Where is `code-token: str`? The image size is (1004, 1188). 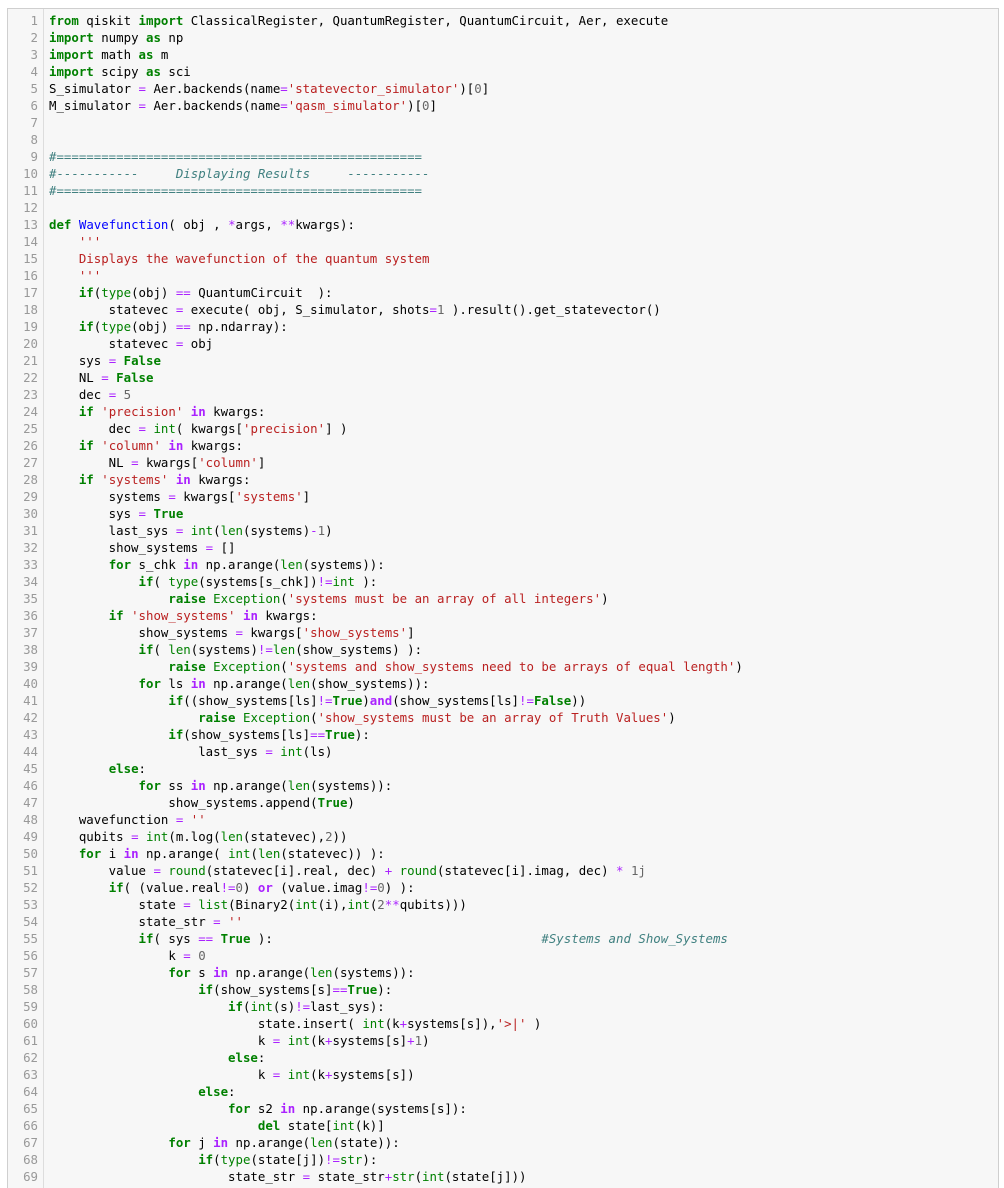 code-token: str is located at coordinates (403, 1176).